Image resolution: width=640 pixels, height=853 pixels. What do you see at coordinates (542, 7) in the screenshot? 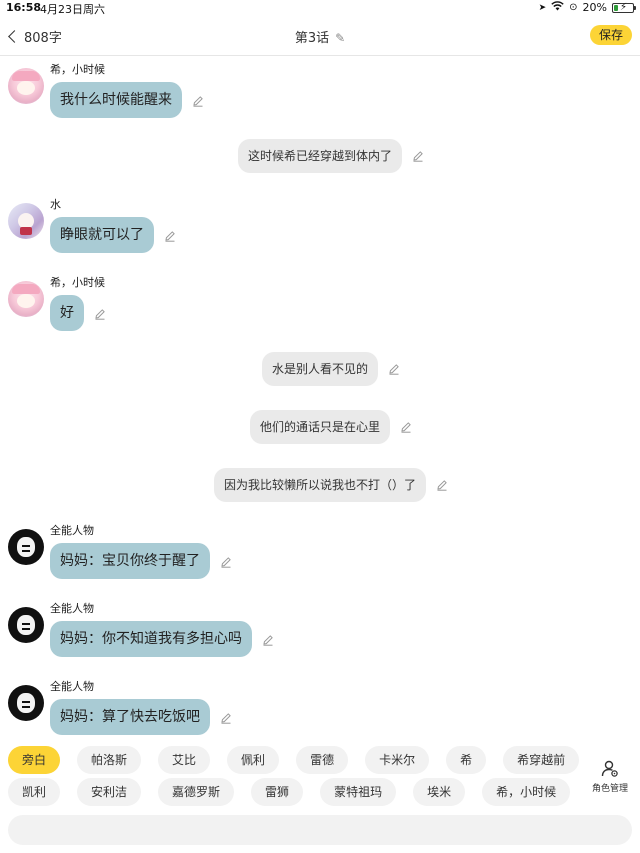
I see `location-icon: ➤` at bounding box center [542, 7].